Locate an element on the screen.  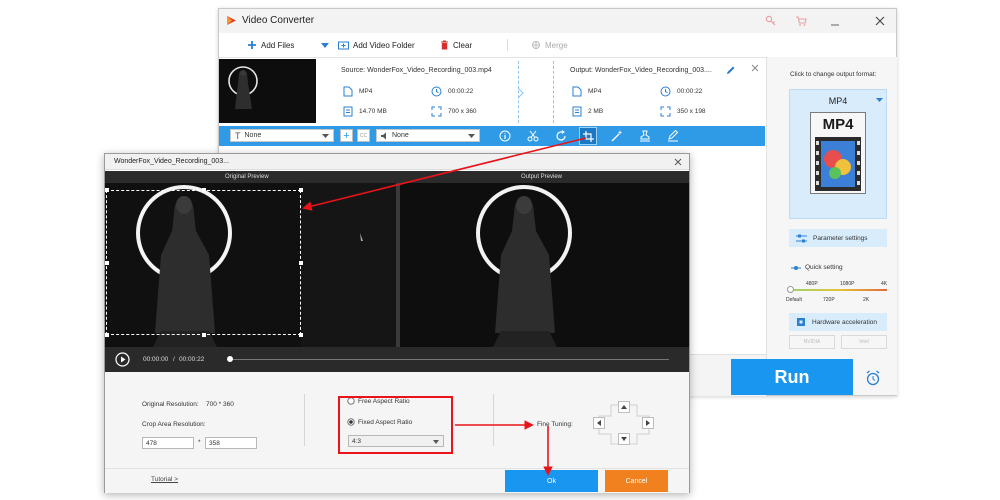
app-logo-icon is located at coordinates (231, 20).